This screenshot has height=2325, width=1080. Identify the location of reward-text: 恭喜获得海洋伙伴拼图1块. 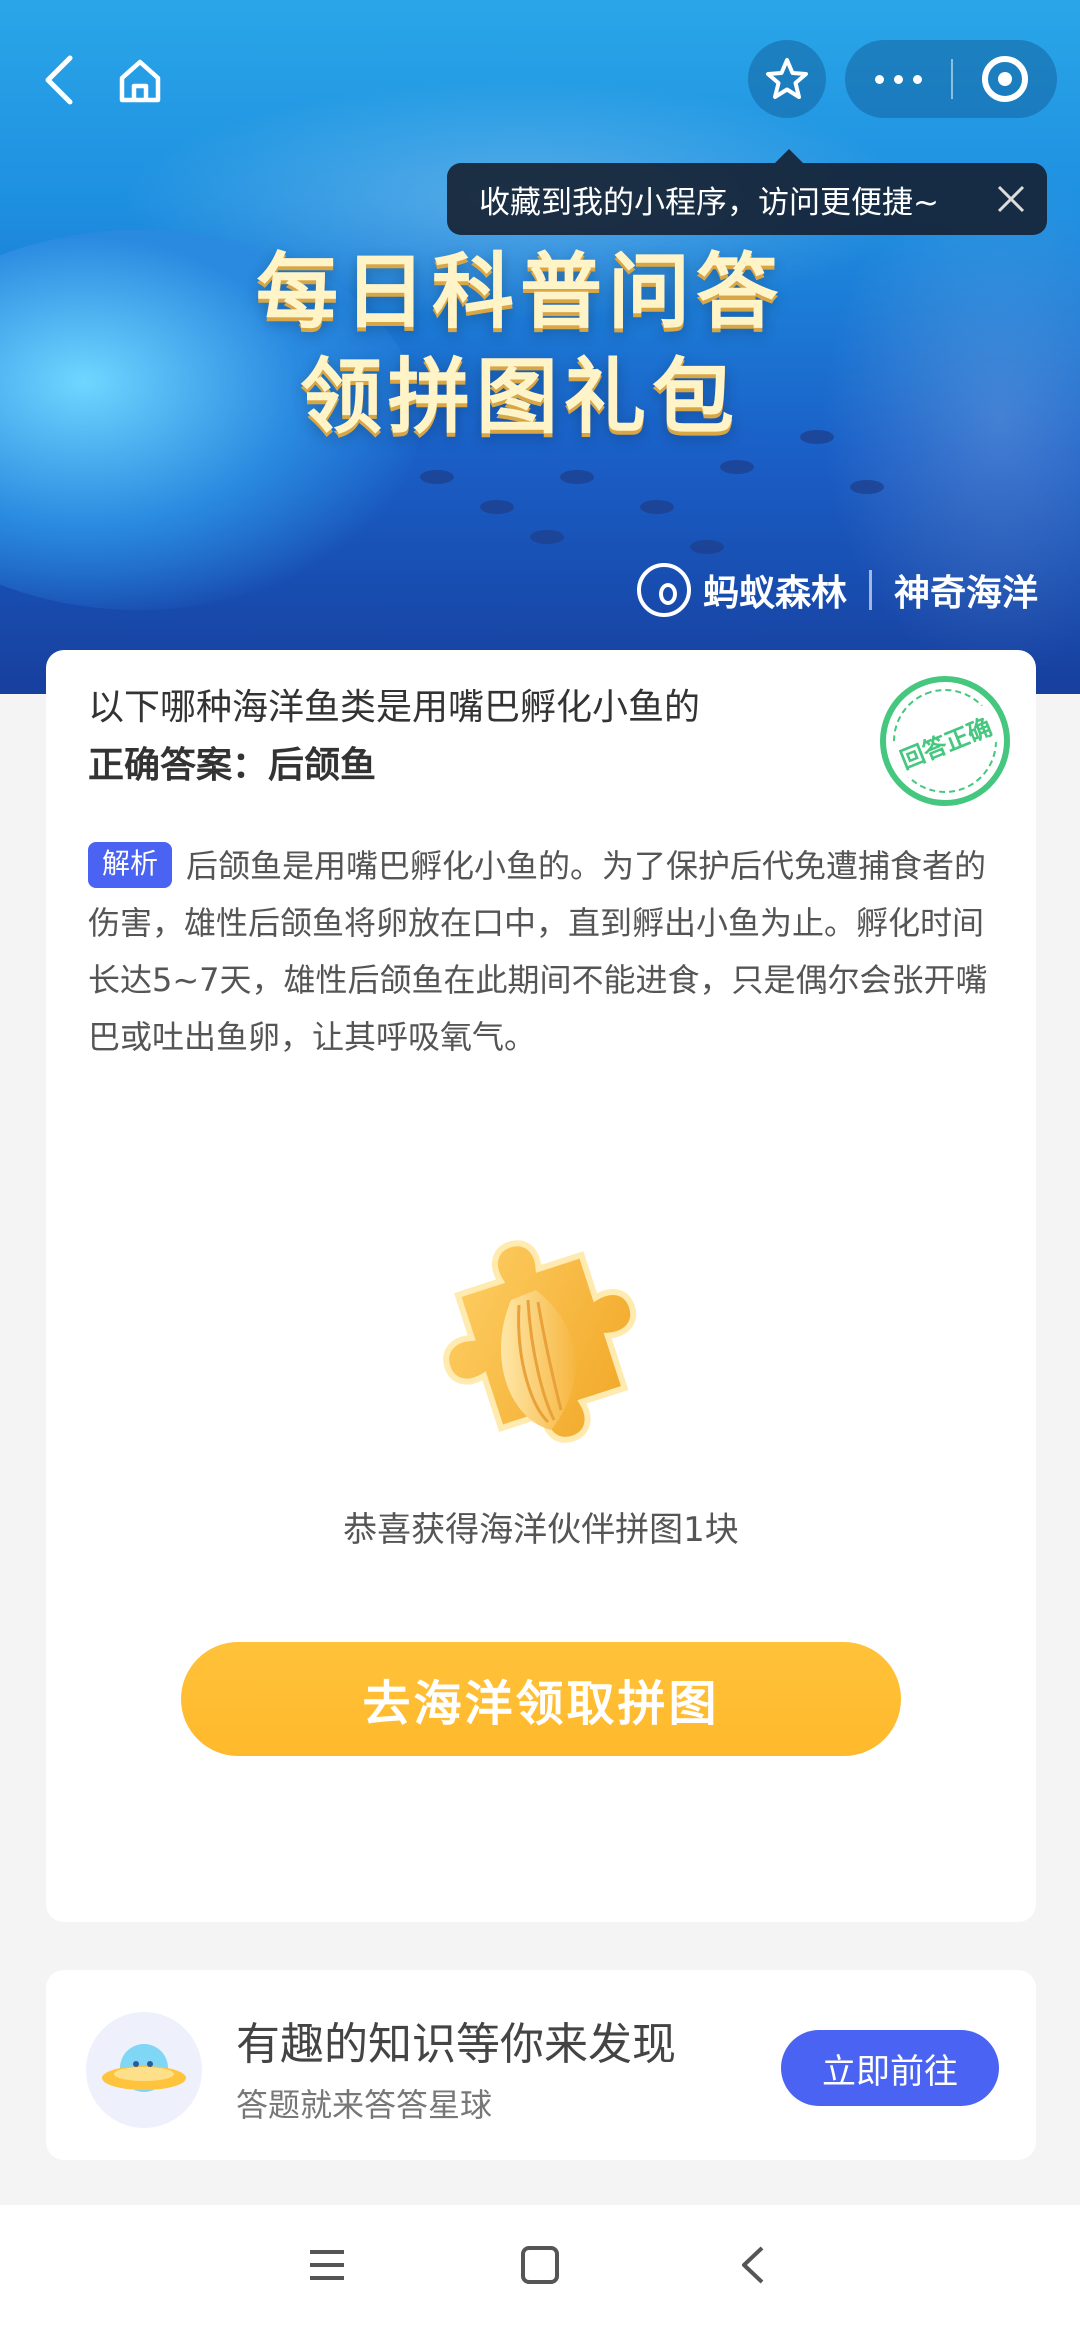
(541, 1530).